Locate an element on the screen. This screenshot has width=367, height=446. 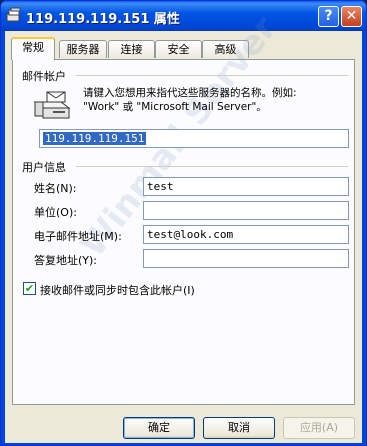
cancel-button: 取消 is located at coordinates (239, 428).